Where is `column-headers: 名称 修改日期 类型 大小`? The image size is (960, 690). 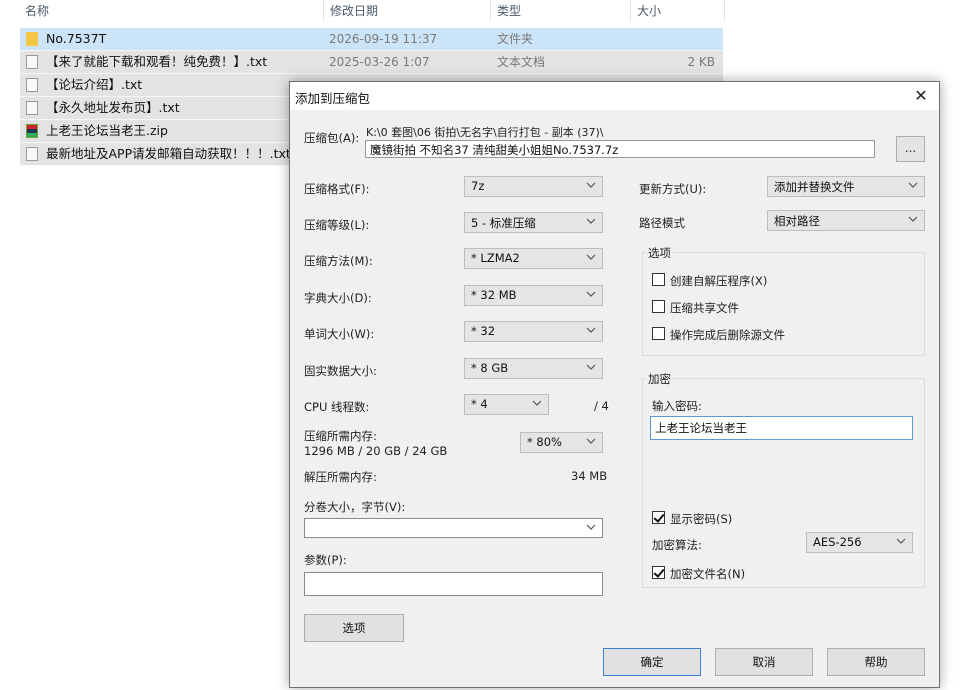 column-headers: 名称 修改日期 类型 大小 is located at coordinates (362, 11).